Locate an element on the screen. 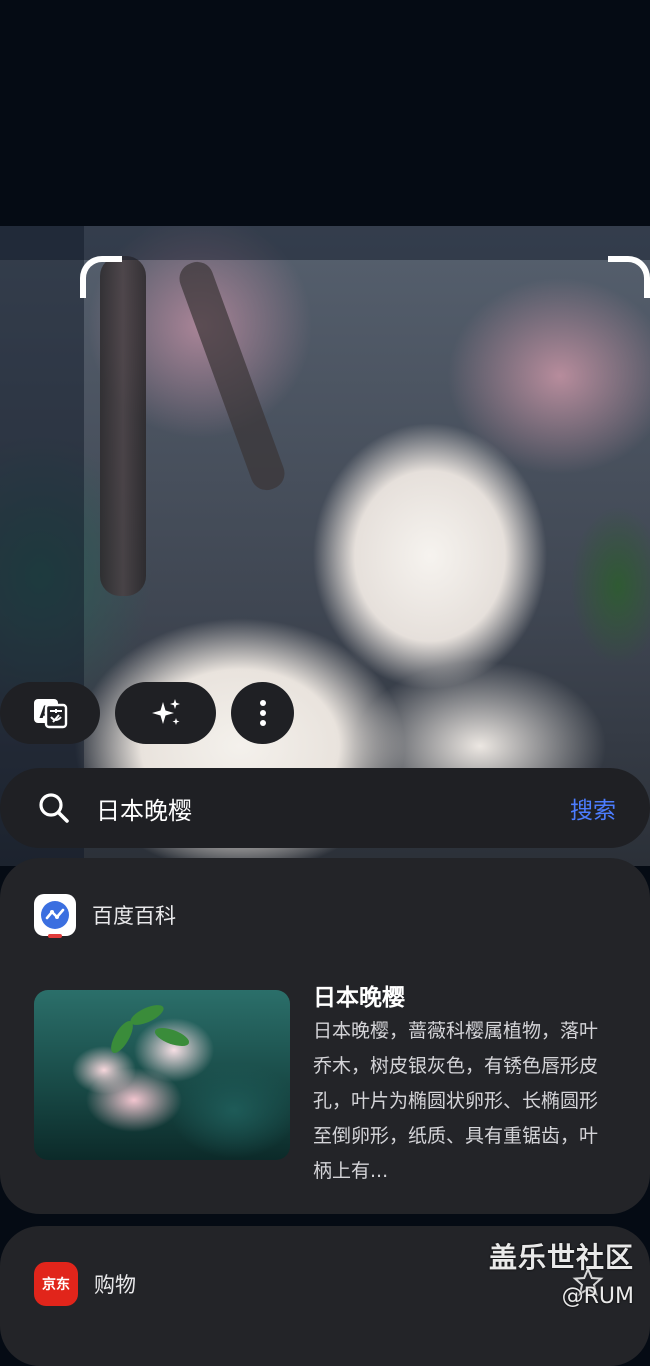 Image resolution: width=650 pixels, height=1366 pixels. result-thumbnail is located at coordinates (162, 1075).